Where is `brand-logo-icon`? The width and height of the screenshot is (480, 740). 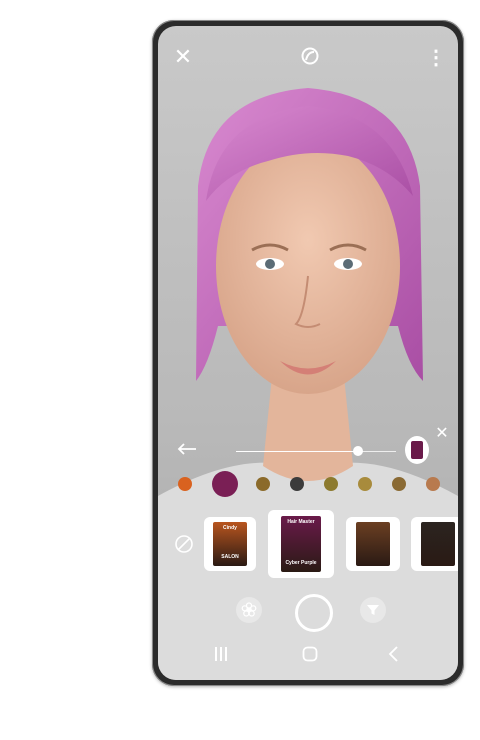 brand-logo-icon is located at coordinates (310, 56).